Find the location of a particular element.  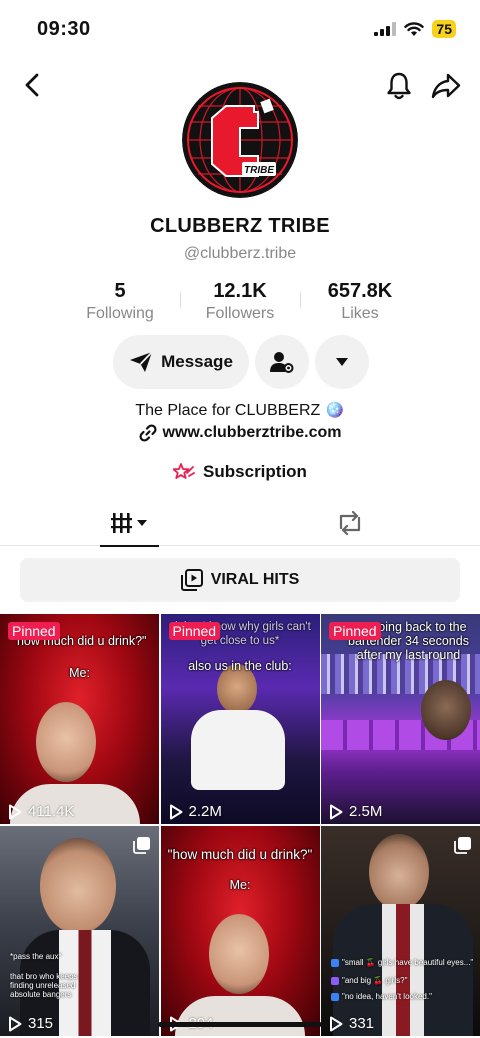

person-body-image is located at coordinates (237, 750).